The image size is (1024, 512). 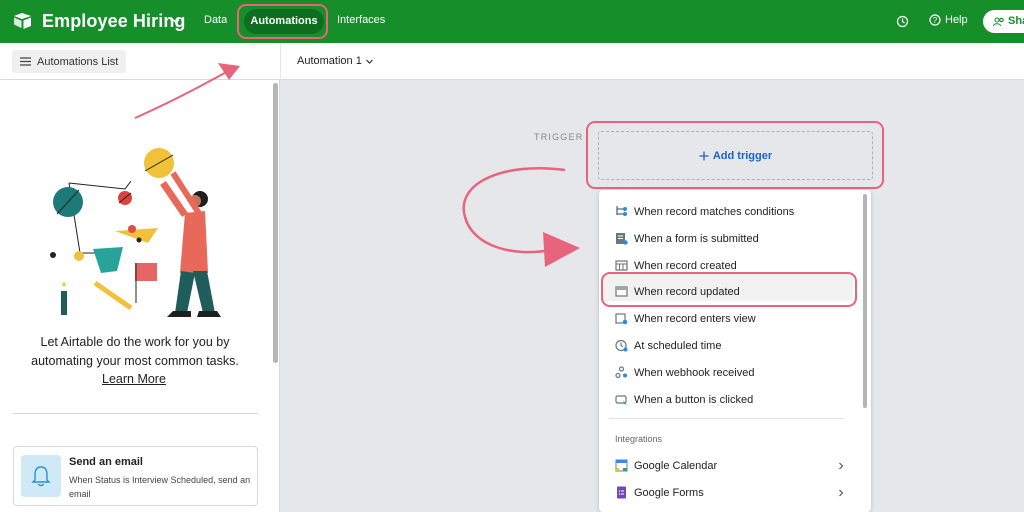 What do you see at coordinates (275, 223) in the screenshot?
I see `sidebar-scrollbar` at bounding box center [275, 223].